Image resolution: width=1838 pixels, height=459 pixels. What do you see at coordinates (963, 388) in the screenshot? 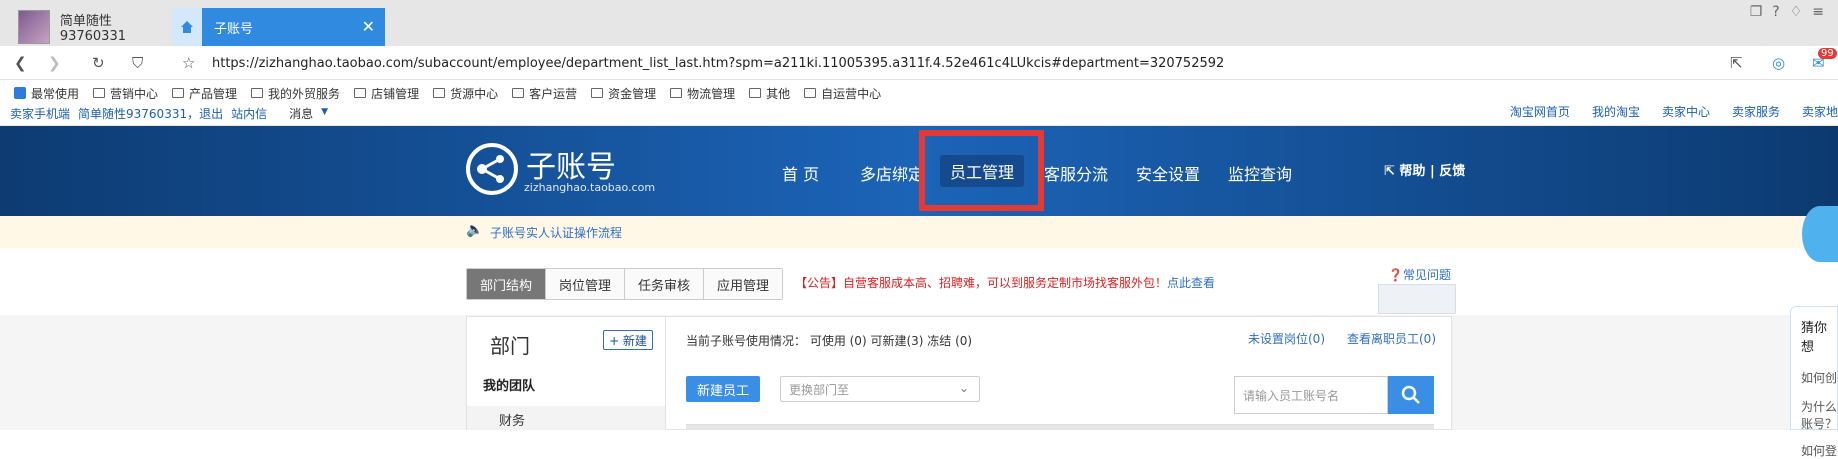
I see `chevron-down-icon: ⌄` at bounding box center [963, 388].